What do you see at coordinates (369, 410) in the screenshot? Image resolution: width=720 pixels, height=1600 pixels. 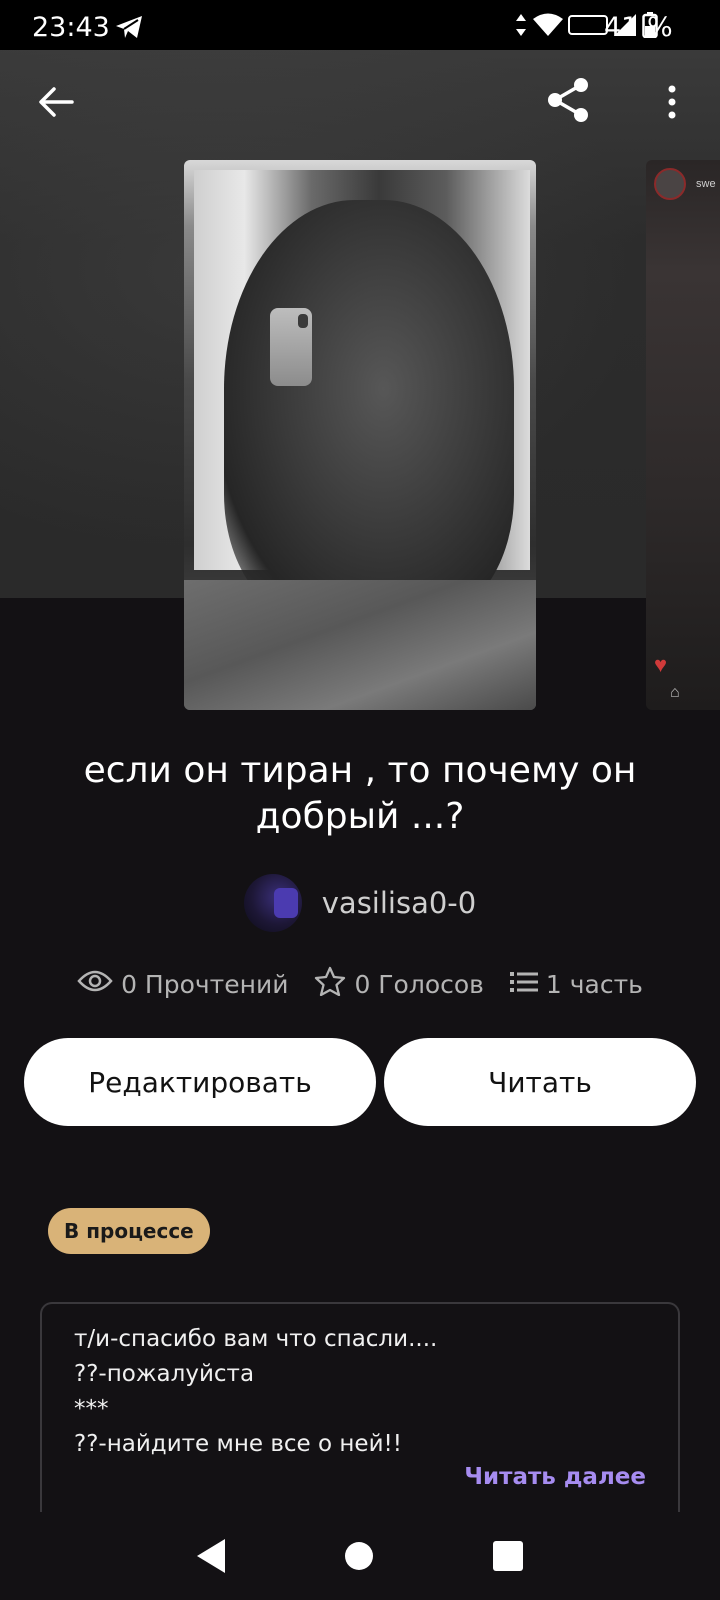 I see `cover-figures` at bounding box center [369, 410].